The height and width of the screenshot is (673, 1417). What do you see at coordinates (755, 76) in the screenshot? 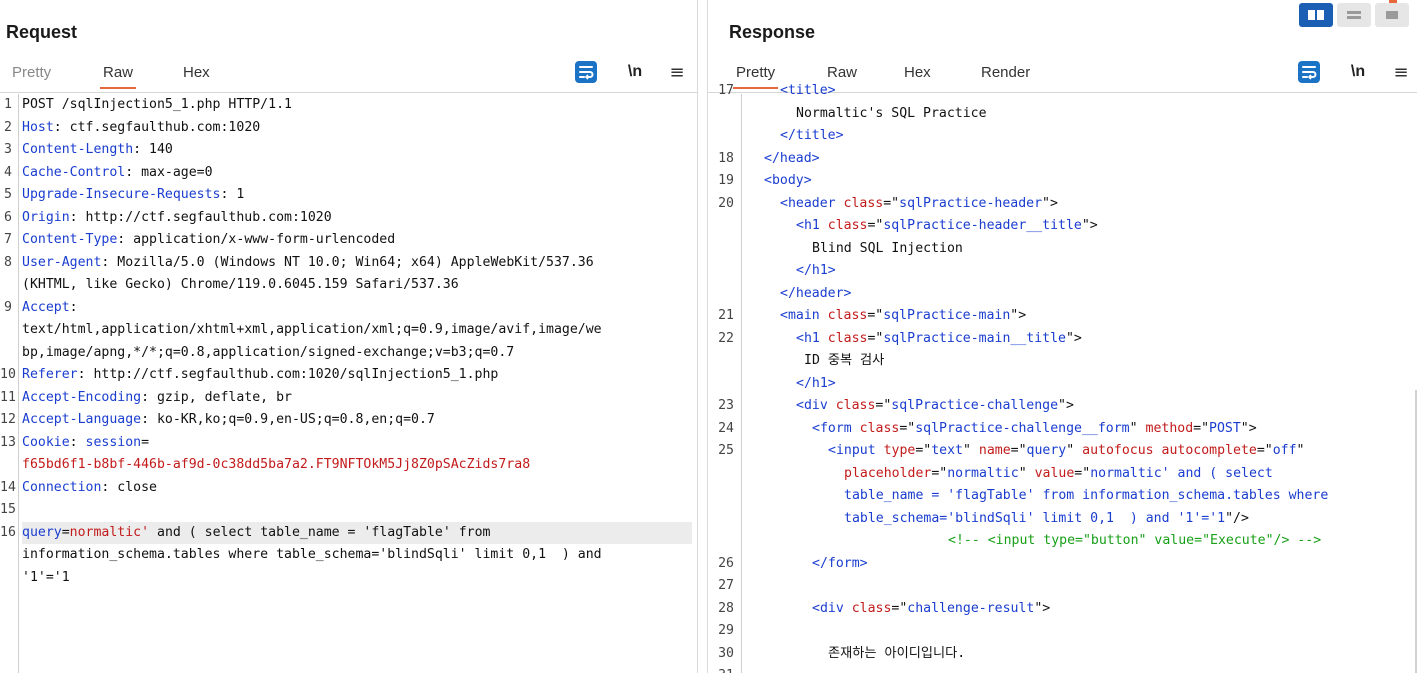
I see `response-tab-pretty: Pretty` at bounding box center [755, 76].